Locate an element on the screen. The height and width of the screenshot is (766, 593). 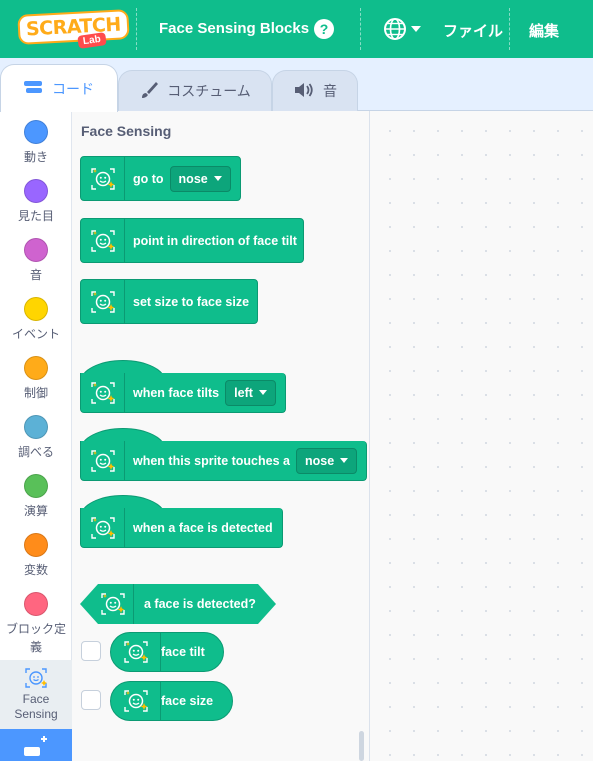
block-when-face-tilts: when face tilts left is located at coordinates (183, 393).